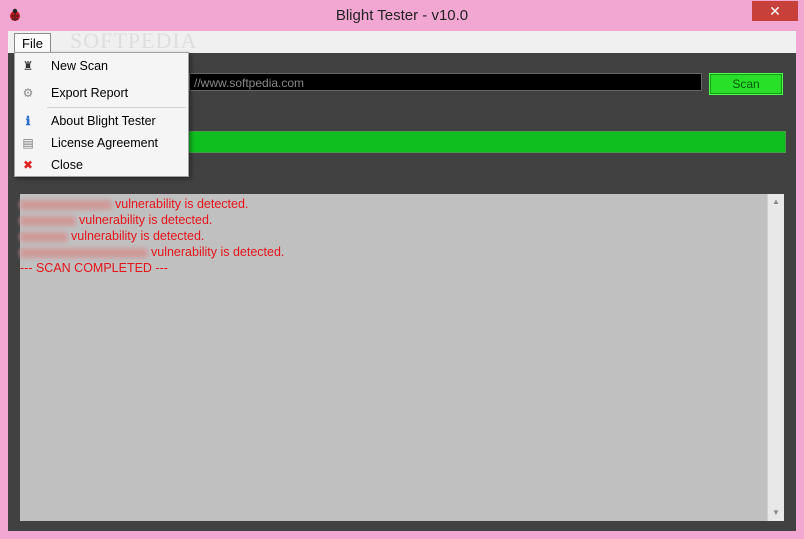 The image size is (804, 539). I want to click on window-title: Blight Tester - v10.0, so click(402, 15).